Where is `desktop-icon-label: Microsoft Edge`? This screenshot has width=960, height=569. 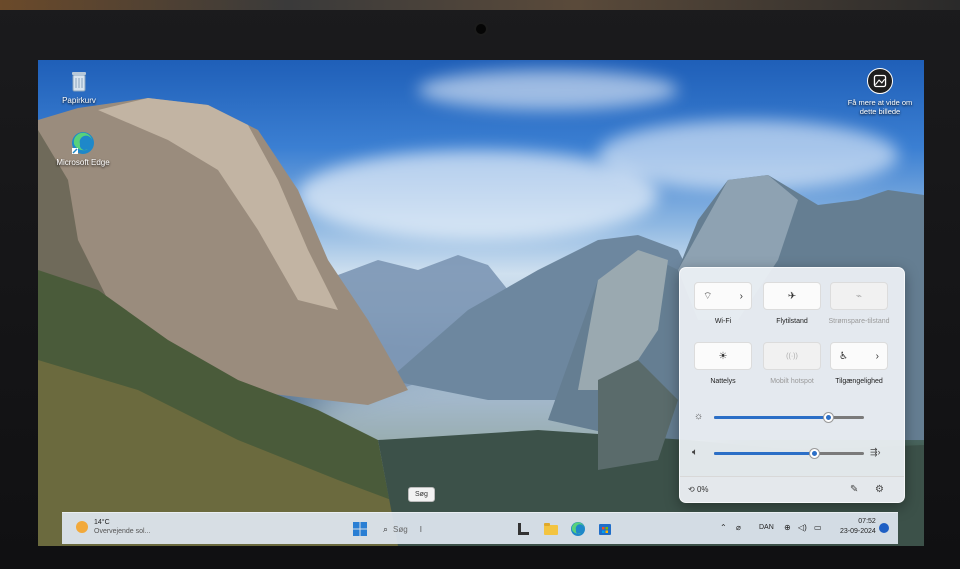 desktop-icon-label: Microsoft Edge is located at coordinates (83, 162).